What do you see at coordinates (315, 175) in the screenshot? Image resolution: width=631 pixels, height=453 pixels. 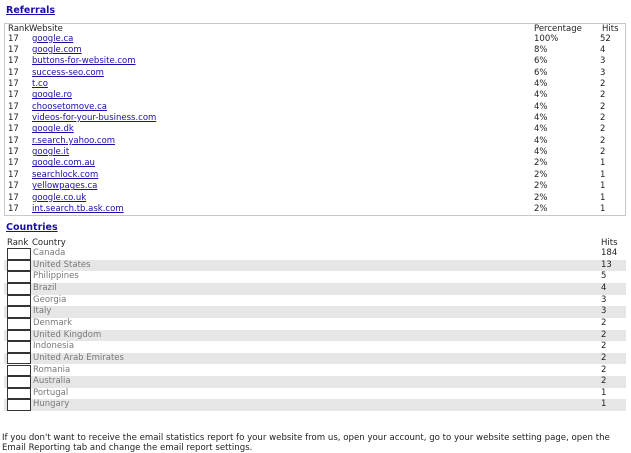 I see `table-row: 17 searchlock.com 2% 1` at bounding box center [315, 175].